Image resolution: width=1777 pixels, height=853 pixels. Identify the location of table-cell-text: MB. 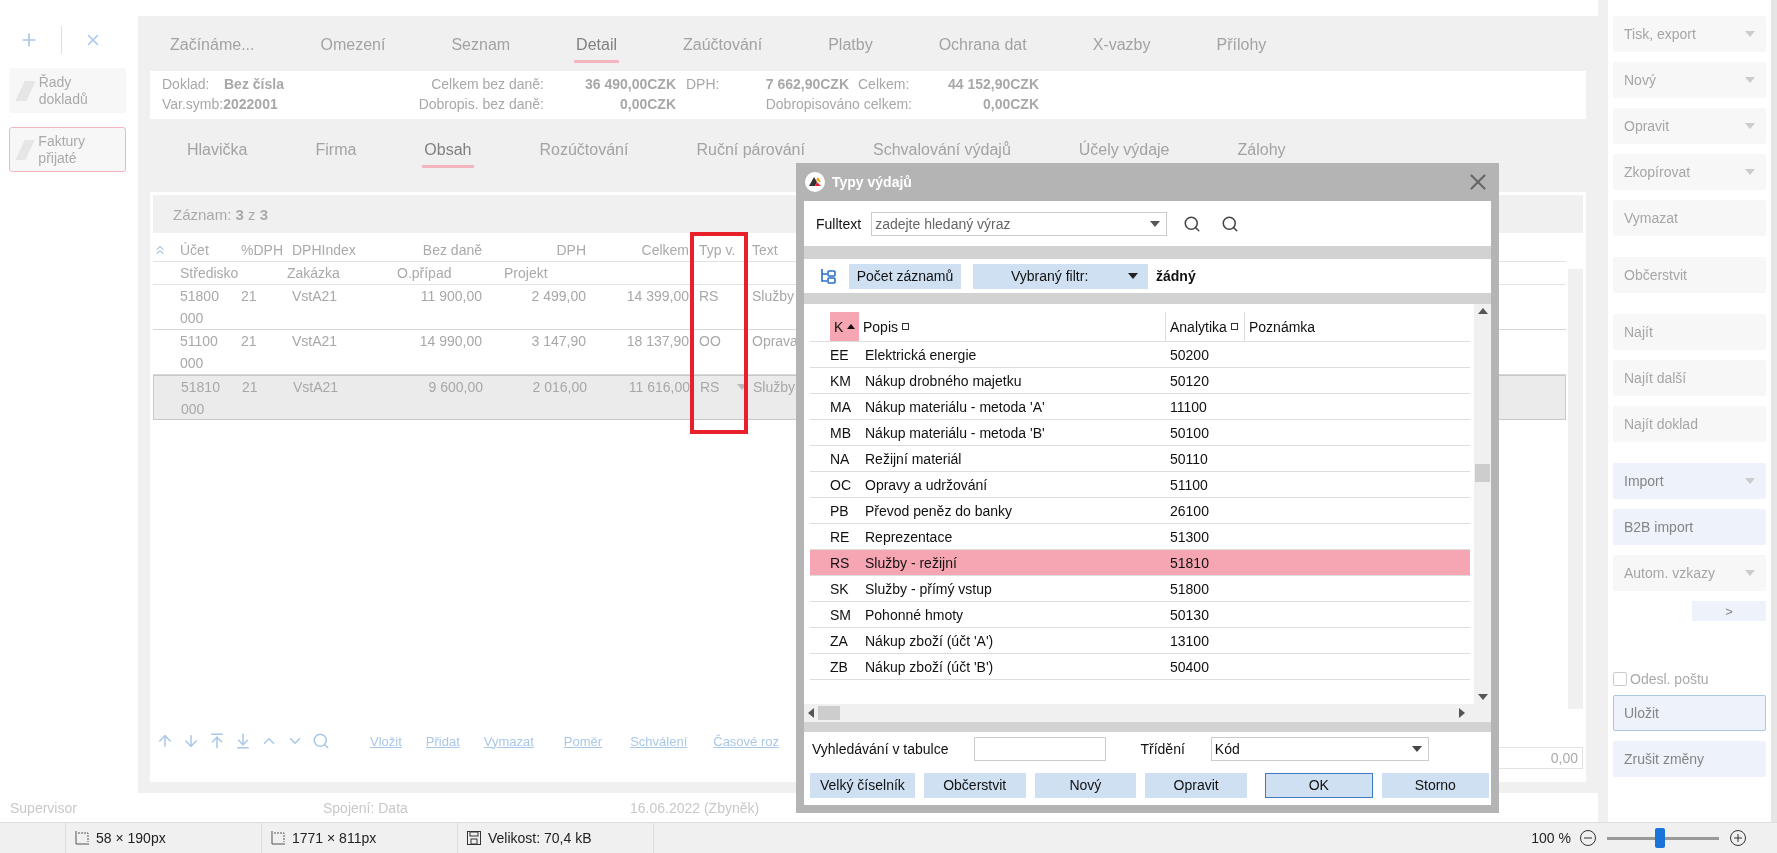
(841, 432).